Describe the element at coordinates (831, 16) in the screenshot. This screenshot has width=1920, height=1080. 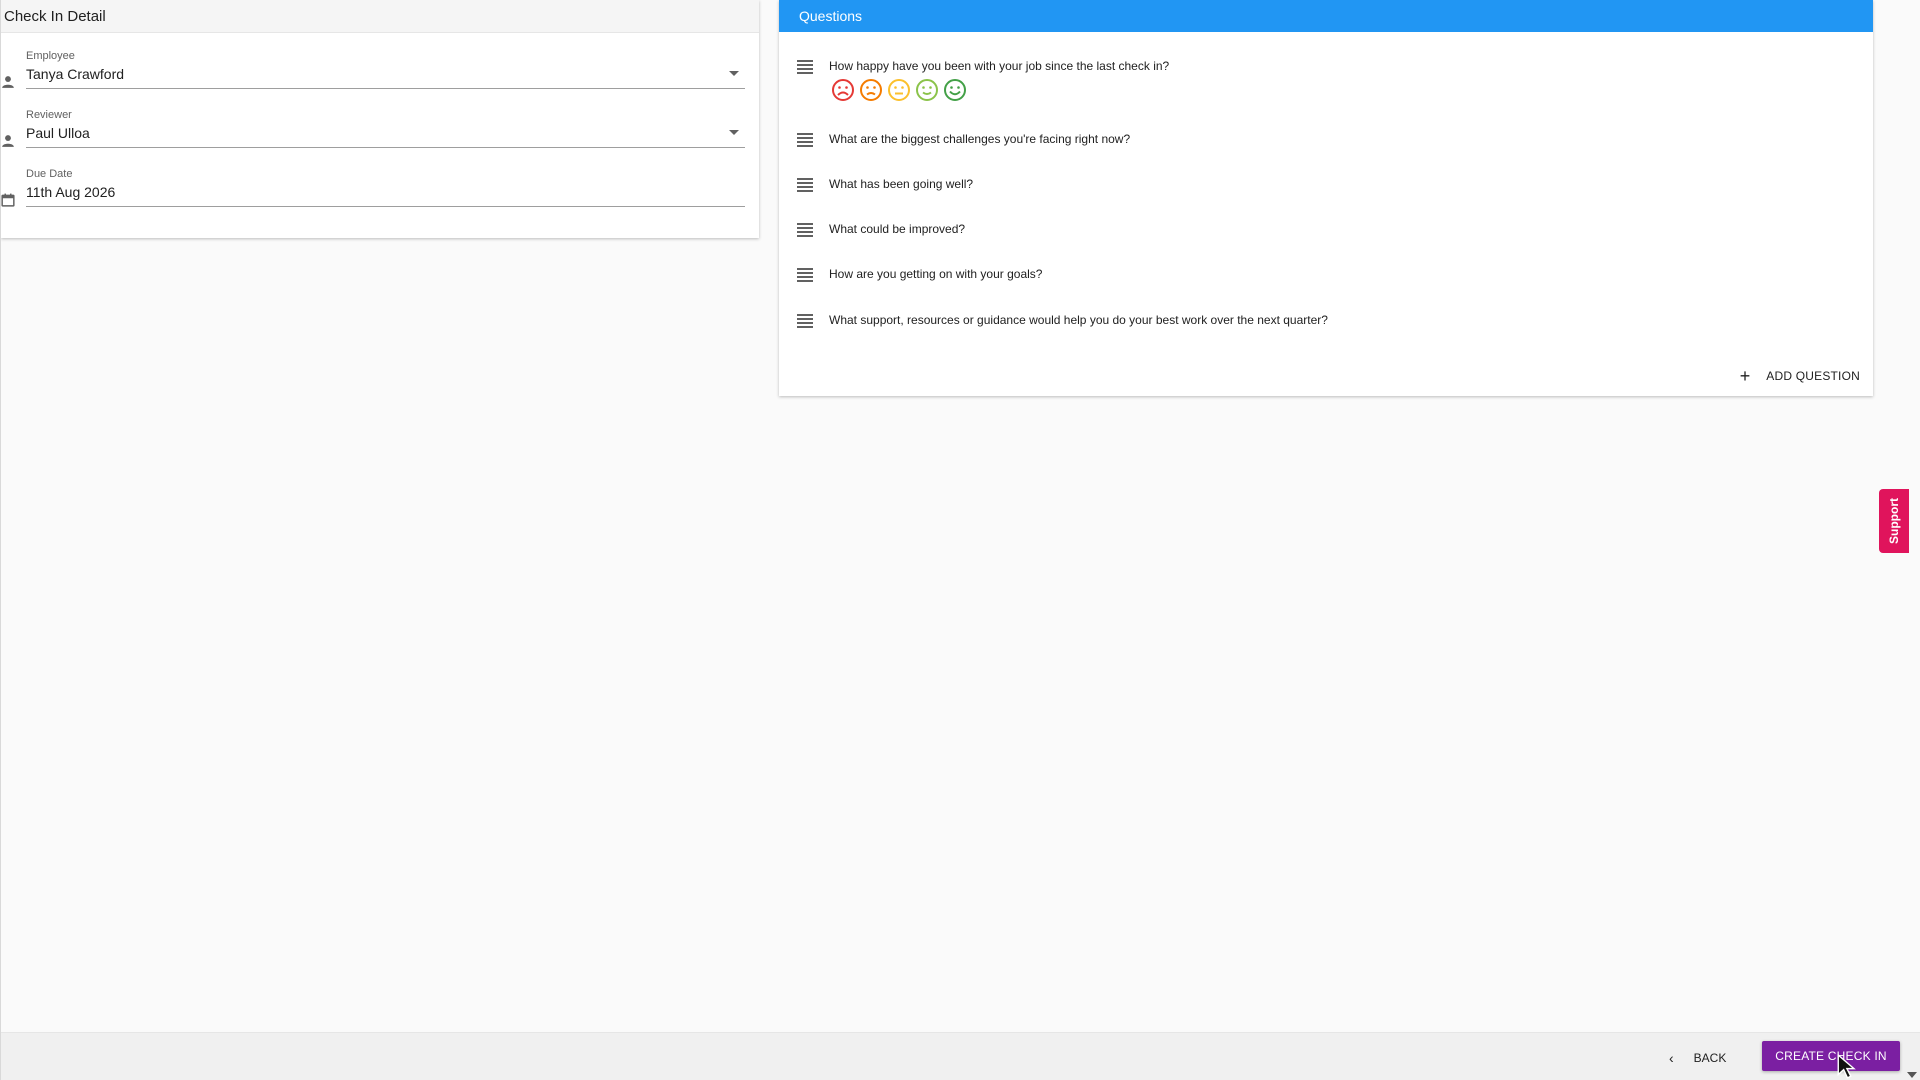
I see `questions-title: Questions` at that location.